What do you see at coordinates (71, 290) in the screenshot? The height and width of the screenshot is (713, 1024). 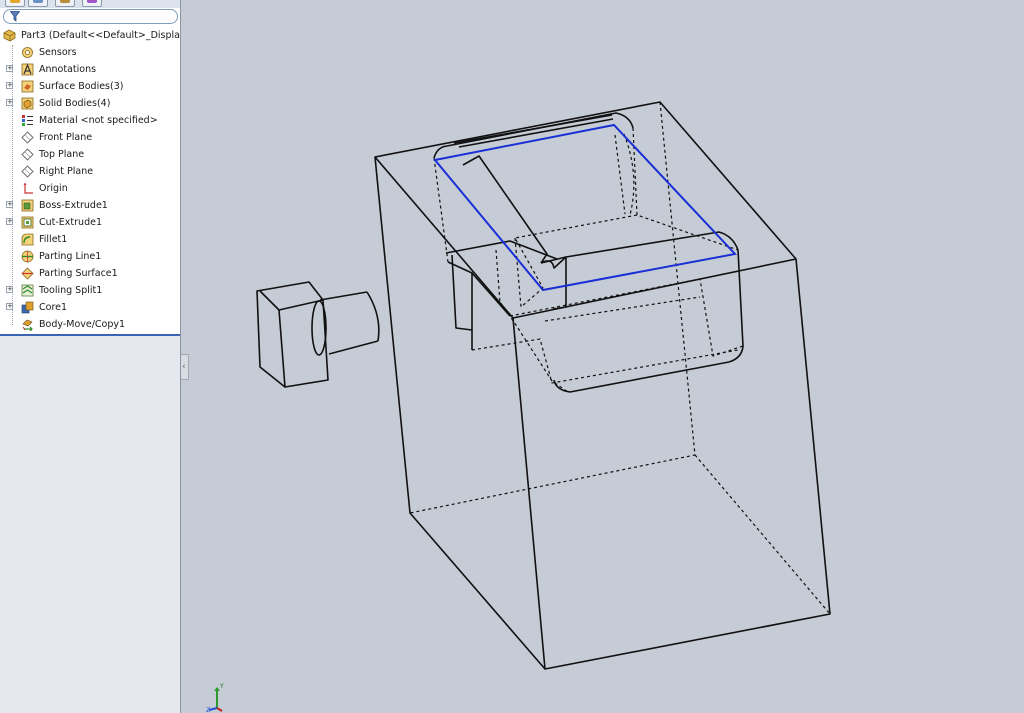 I see `tree-item-label: Tooling Split1` at bounding box center [71, 290].